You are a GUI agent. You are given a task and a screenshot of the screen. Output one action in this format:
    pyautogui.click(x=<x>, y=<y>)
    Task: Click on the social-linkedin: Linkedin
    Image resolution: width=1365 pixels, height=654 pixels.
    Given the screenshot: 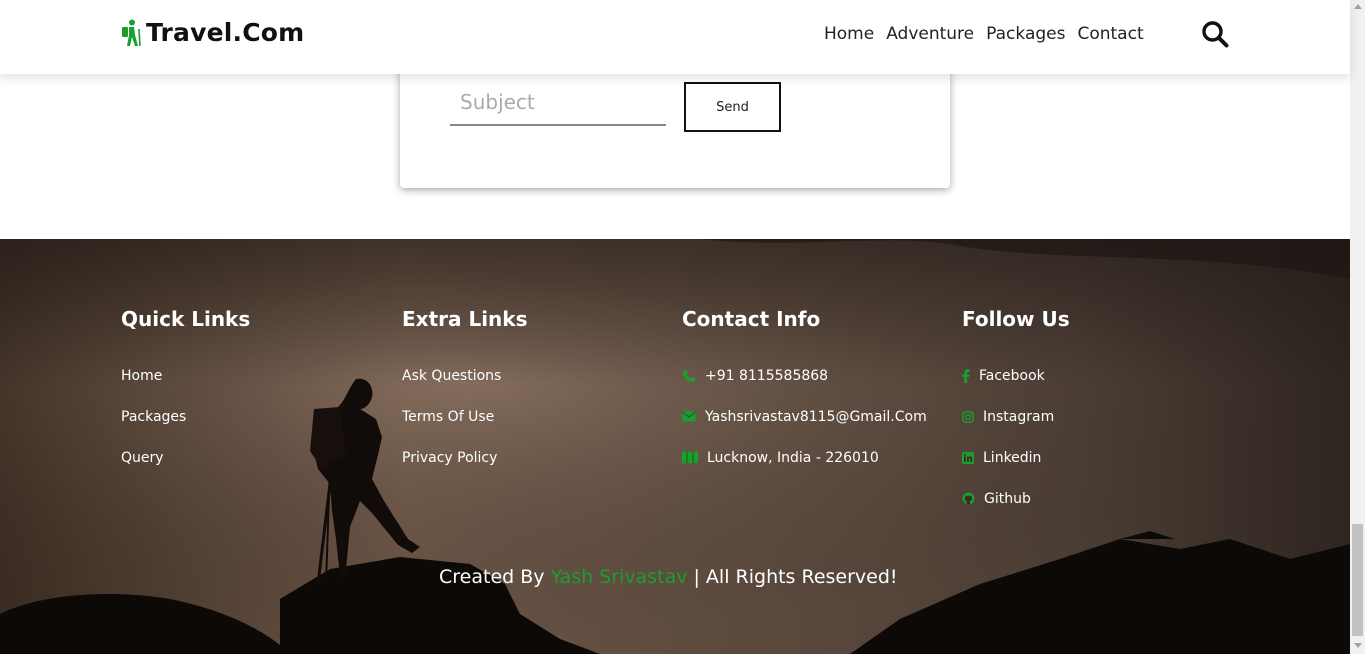 What is the action you would take?
    pyautogui.click(x=1016, y=457)
    